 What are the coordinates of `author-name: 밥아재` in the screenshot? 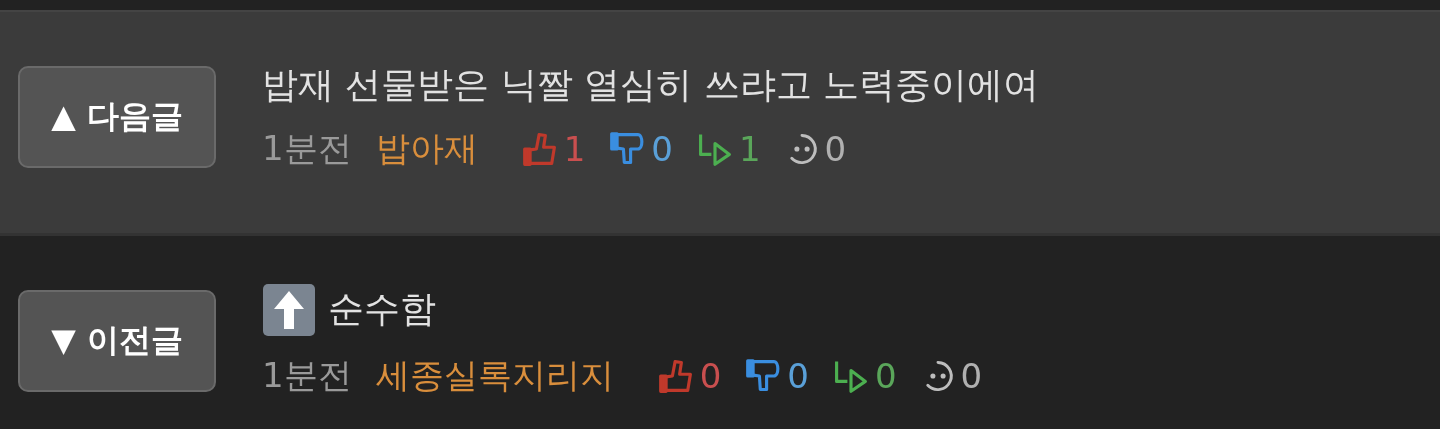 It's located at (426, 149).